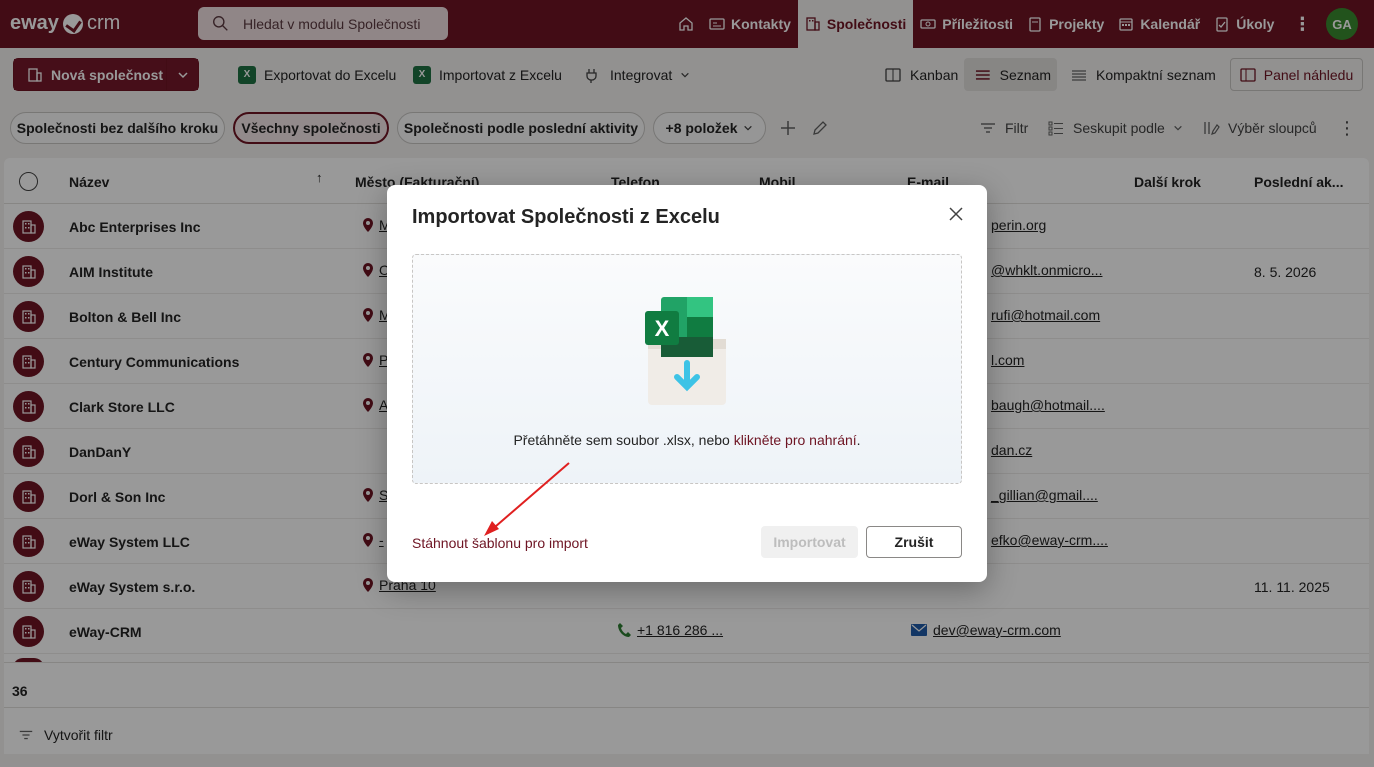  What do you see at coordinates (956, 214) in the screenshot?
I see `close-icon` at bounding box center [956, 214].